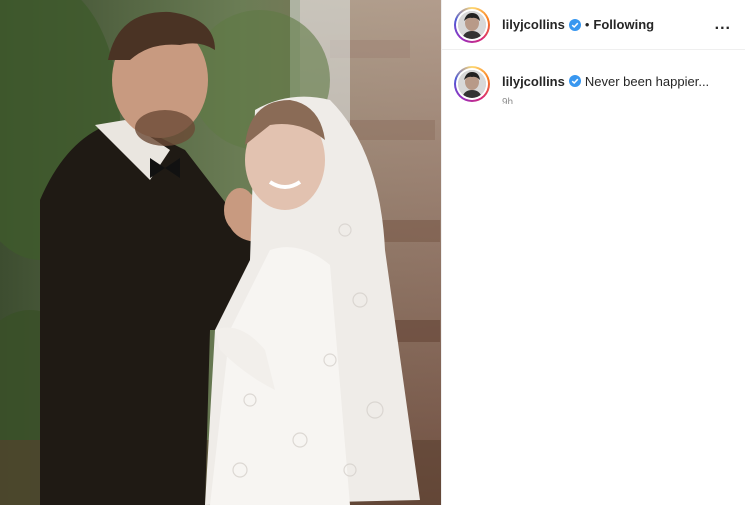 The width and height of the screenshot is (745, 505). I want to click on following-button: Following, so click(623, 24).